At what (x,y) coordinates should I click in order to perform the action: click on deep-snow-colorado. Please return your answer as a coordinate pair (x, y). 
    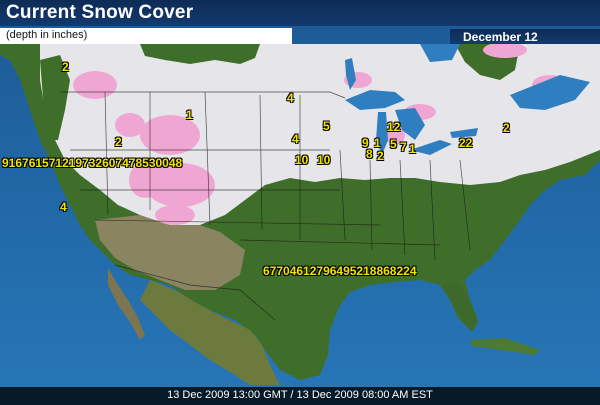
    Looking at the image, I should click on (175, 215).